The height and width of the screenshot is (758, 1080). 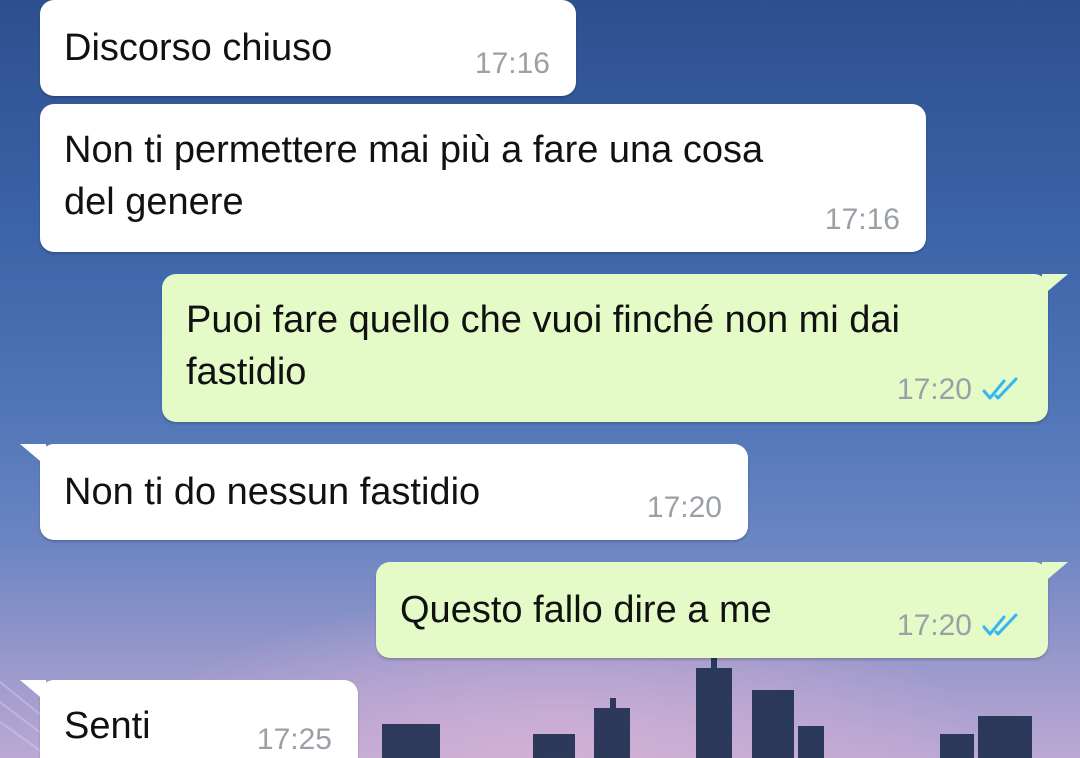 What do you see at coordinates (107, 726) in the screenshot?
I see `message-text: Senti` at bounding box center [107, 726].